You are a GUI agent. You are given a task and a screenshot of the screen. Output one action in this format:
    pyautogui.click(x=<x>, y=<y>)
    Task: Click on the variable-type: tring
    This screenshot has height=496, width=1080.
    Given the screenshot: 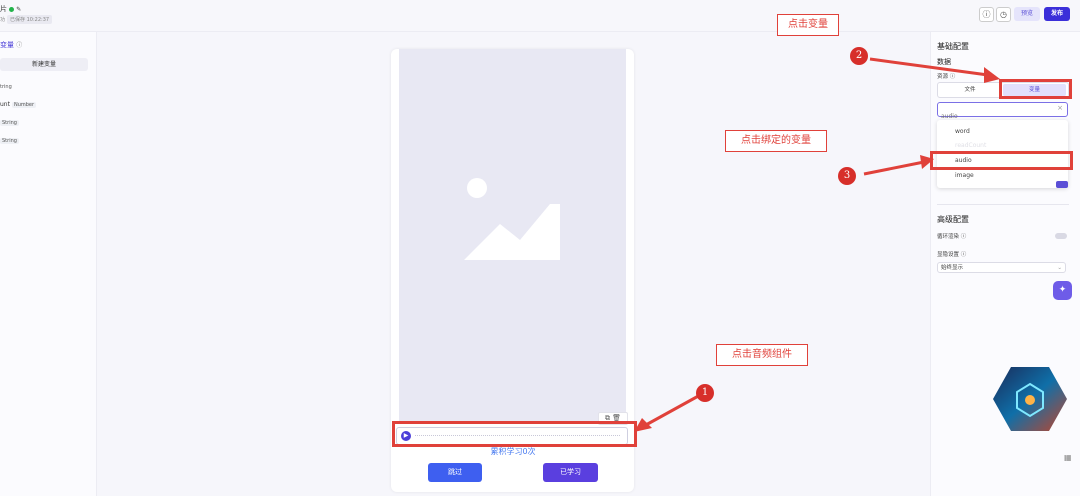 What is the action you would take?
    pyautogui.click(x=6, y=87)
    